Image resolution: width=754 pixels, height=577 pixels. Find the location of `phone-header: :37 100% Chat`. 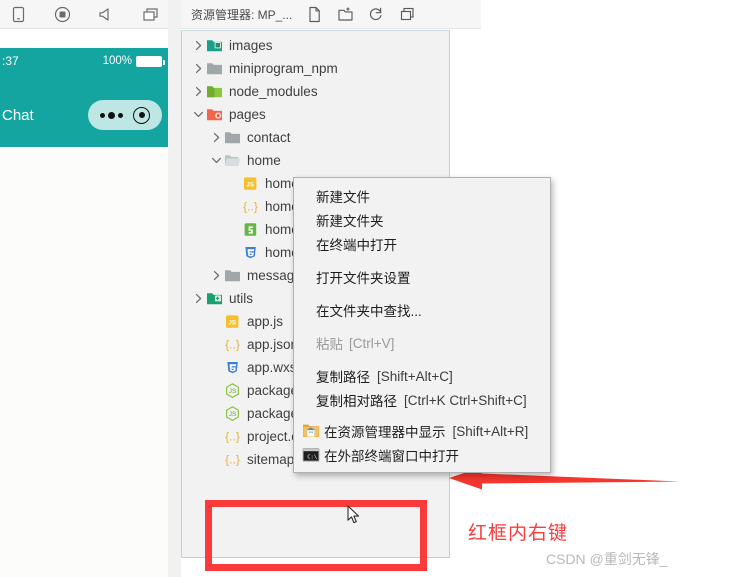

phone-header: :37 100% Chat is located at coordinates (84, 97).